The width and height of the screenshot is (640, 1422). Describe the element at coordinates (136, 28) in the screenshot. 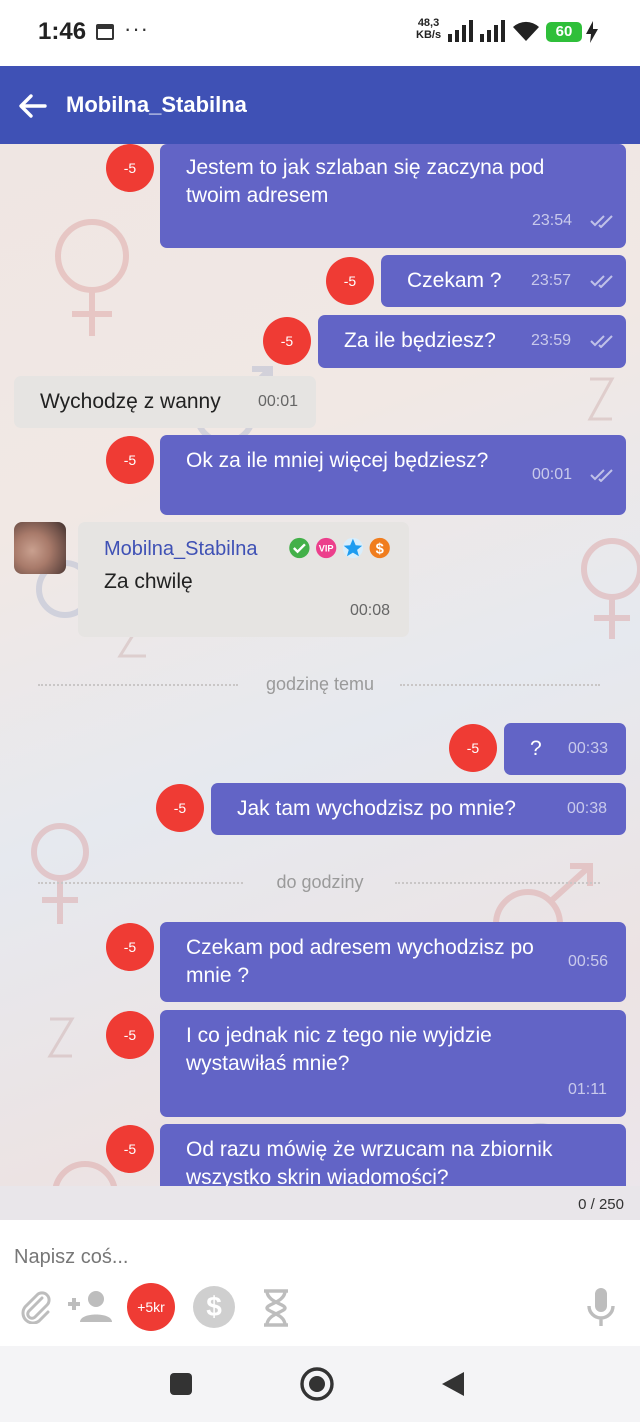

I see `more-notifications-icon: ···` at that location.